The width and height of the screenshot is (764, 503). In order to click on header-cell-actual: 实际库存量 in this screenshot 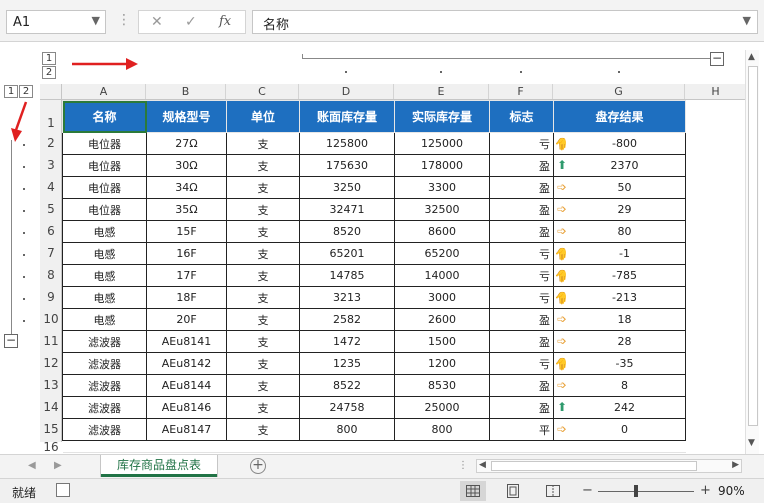, I will do `click(442, 116)`.